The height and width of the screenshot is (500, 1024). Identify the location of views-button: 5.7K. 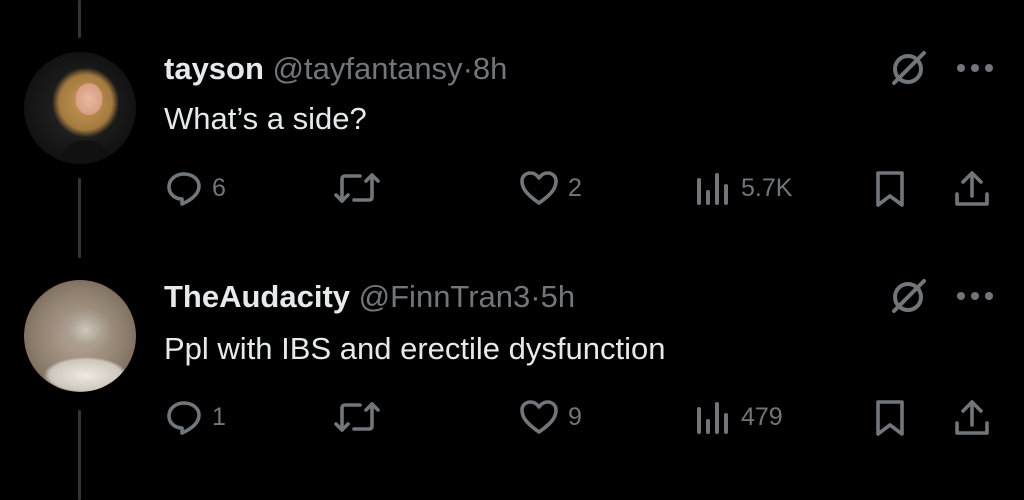
(742, 188).